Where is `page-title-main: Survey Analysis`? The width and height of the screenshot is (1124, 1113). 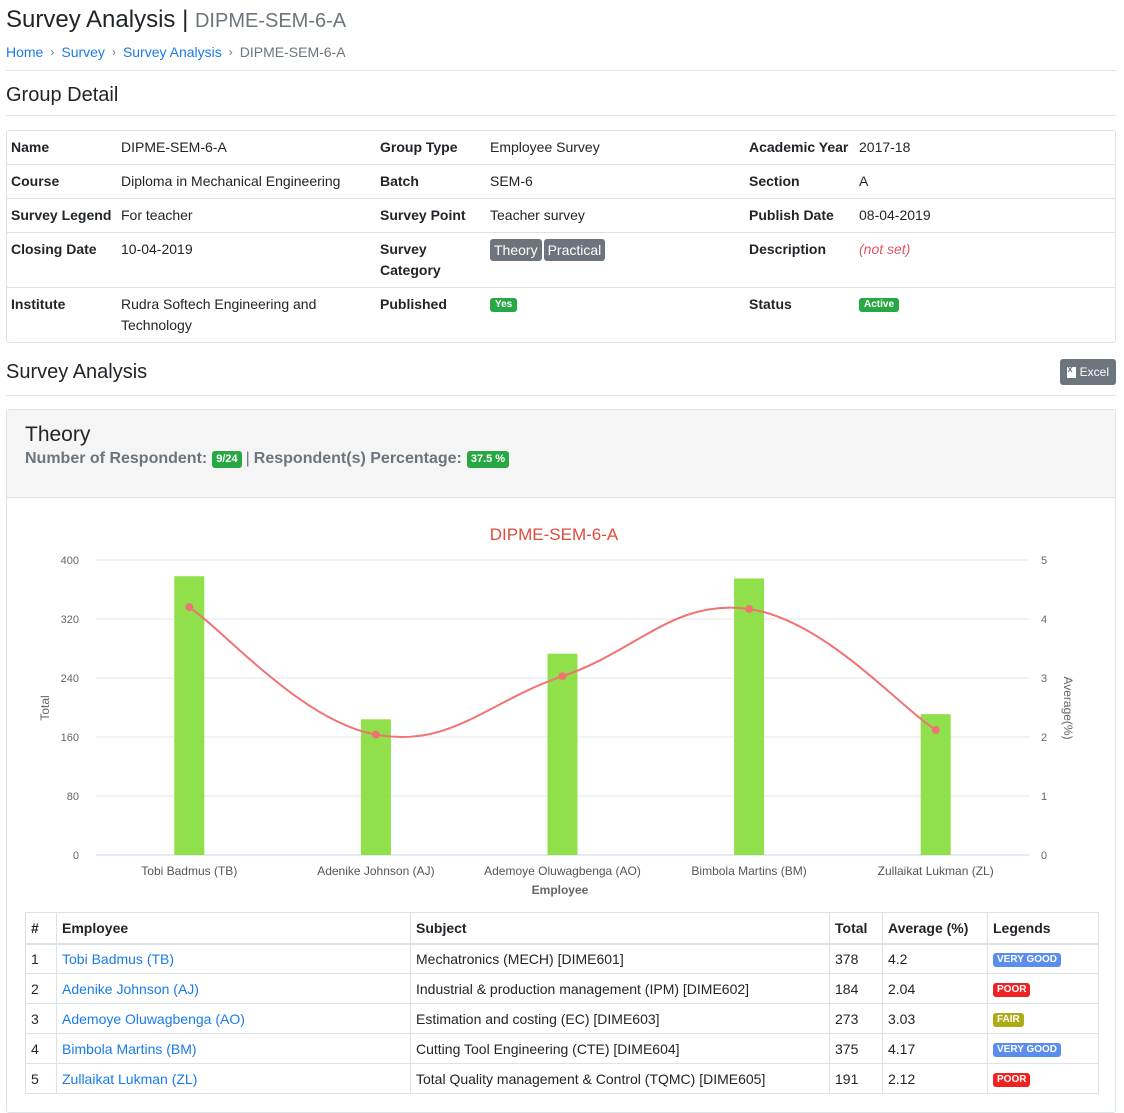 page-title-main: Survey Analysis is located at coordinates (91, 19).